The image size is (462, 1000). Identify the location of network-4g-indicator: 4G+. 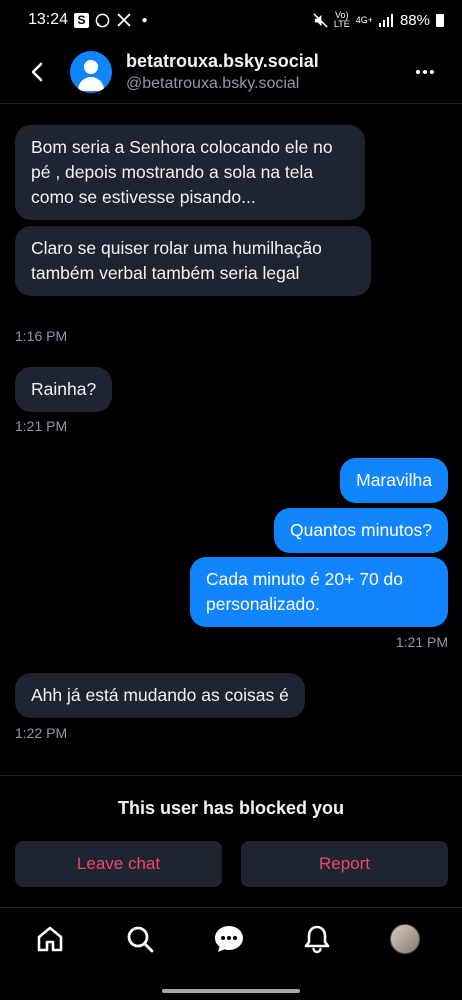
(364, 19).